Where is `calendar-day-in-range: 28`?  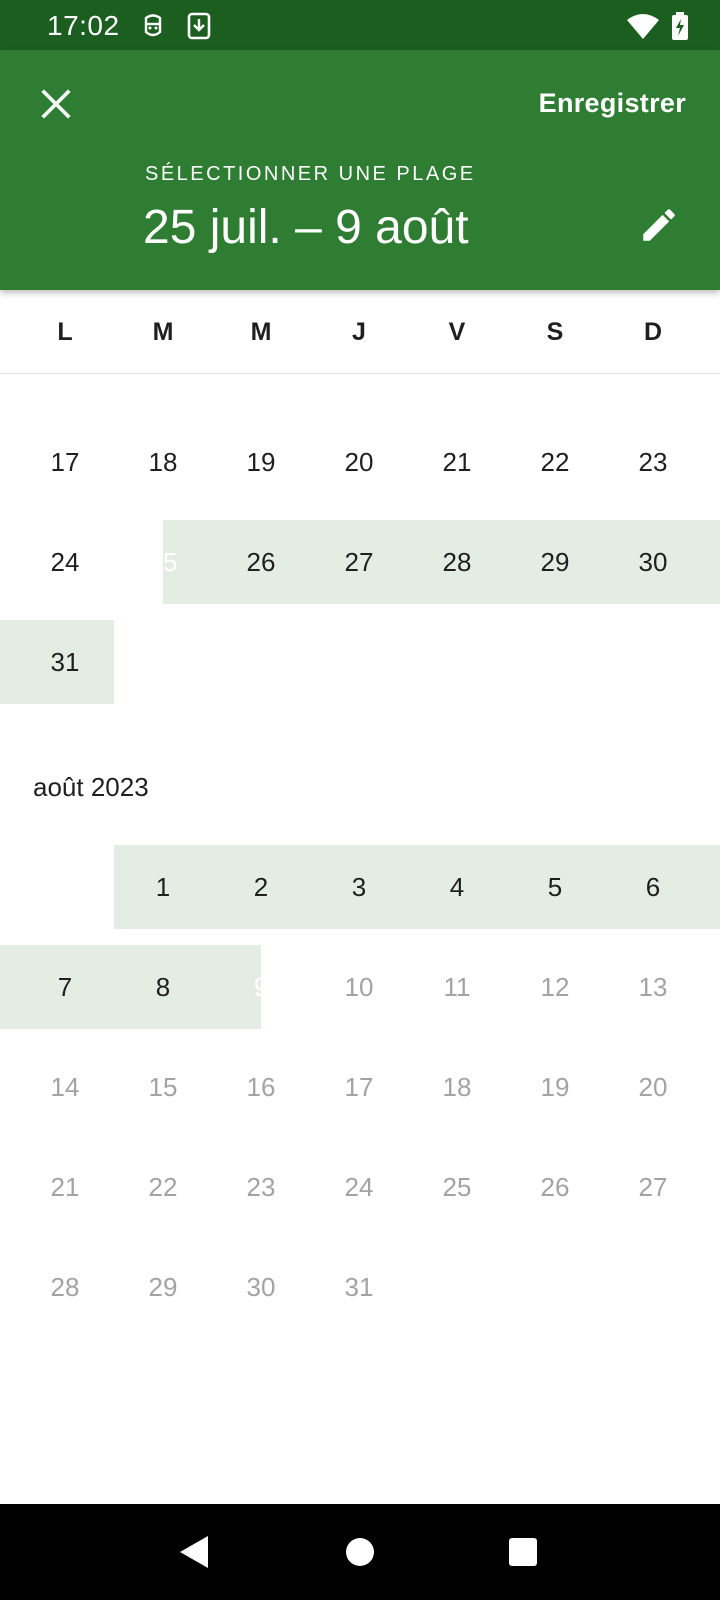 calendar-day-in-range: 28 is located at coordinates (457, 562).